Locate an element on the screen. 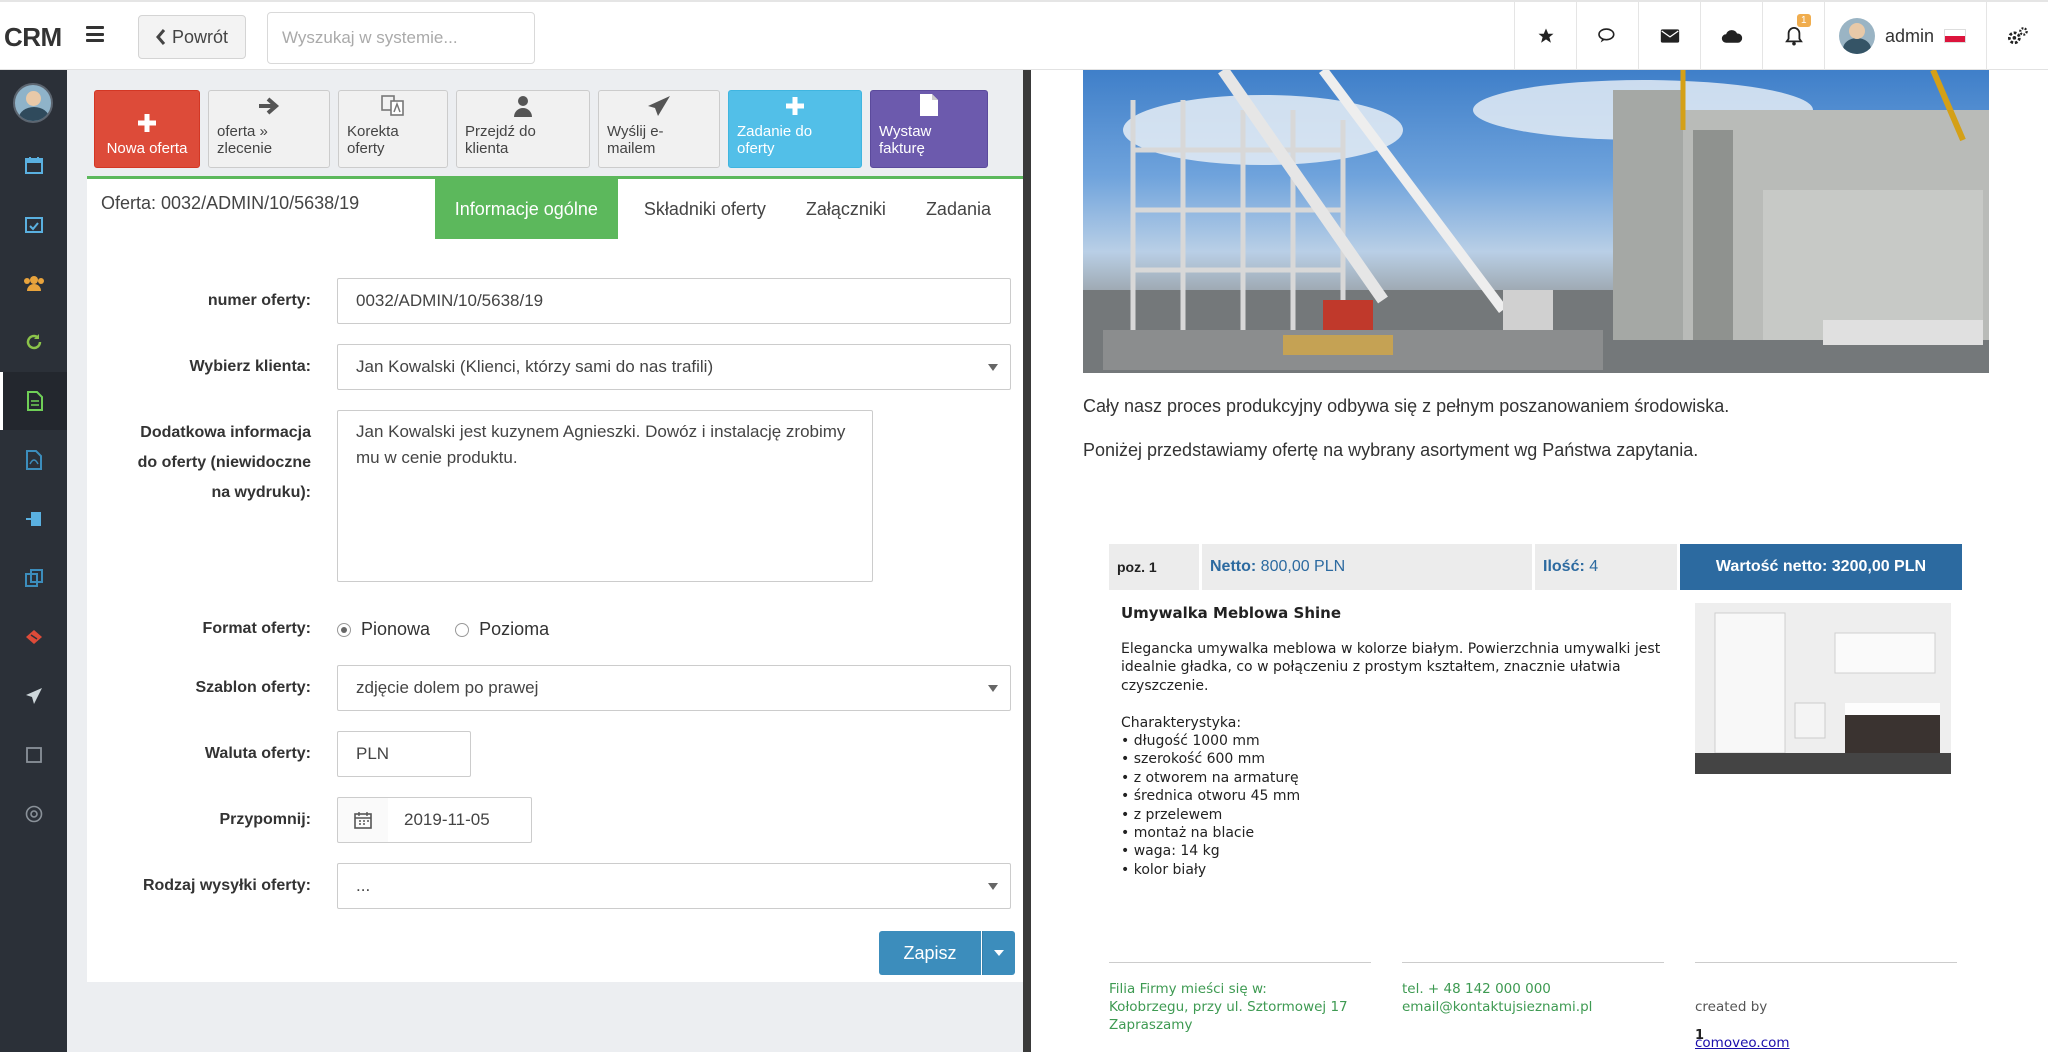  sidebar-item-refresh is located at coordinates (33, 342).